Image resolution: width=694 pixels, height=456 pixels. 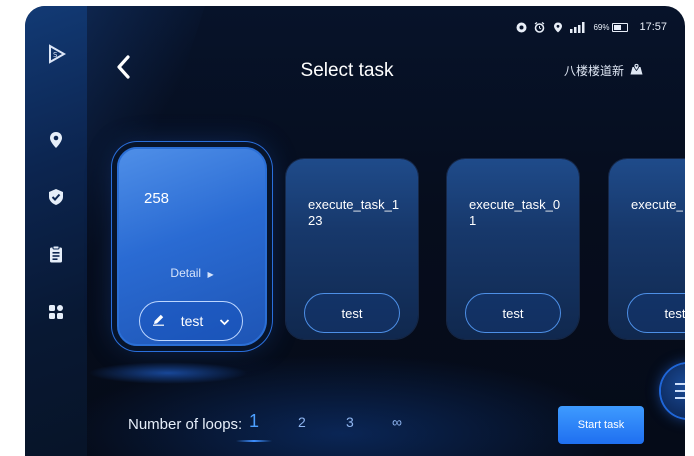 What do you see at coordinates (601, 27) in the screenshot?
I see `battery-percent: 69%` at bounding box center [601, 27].